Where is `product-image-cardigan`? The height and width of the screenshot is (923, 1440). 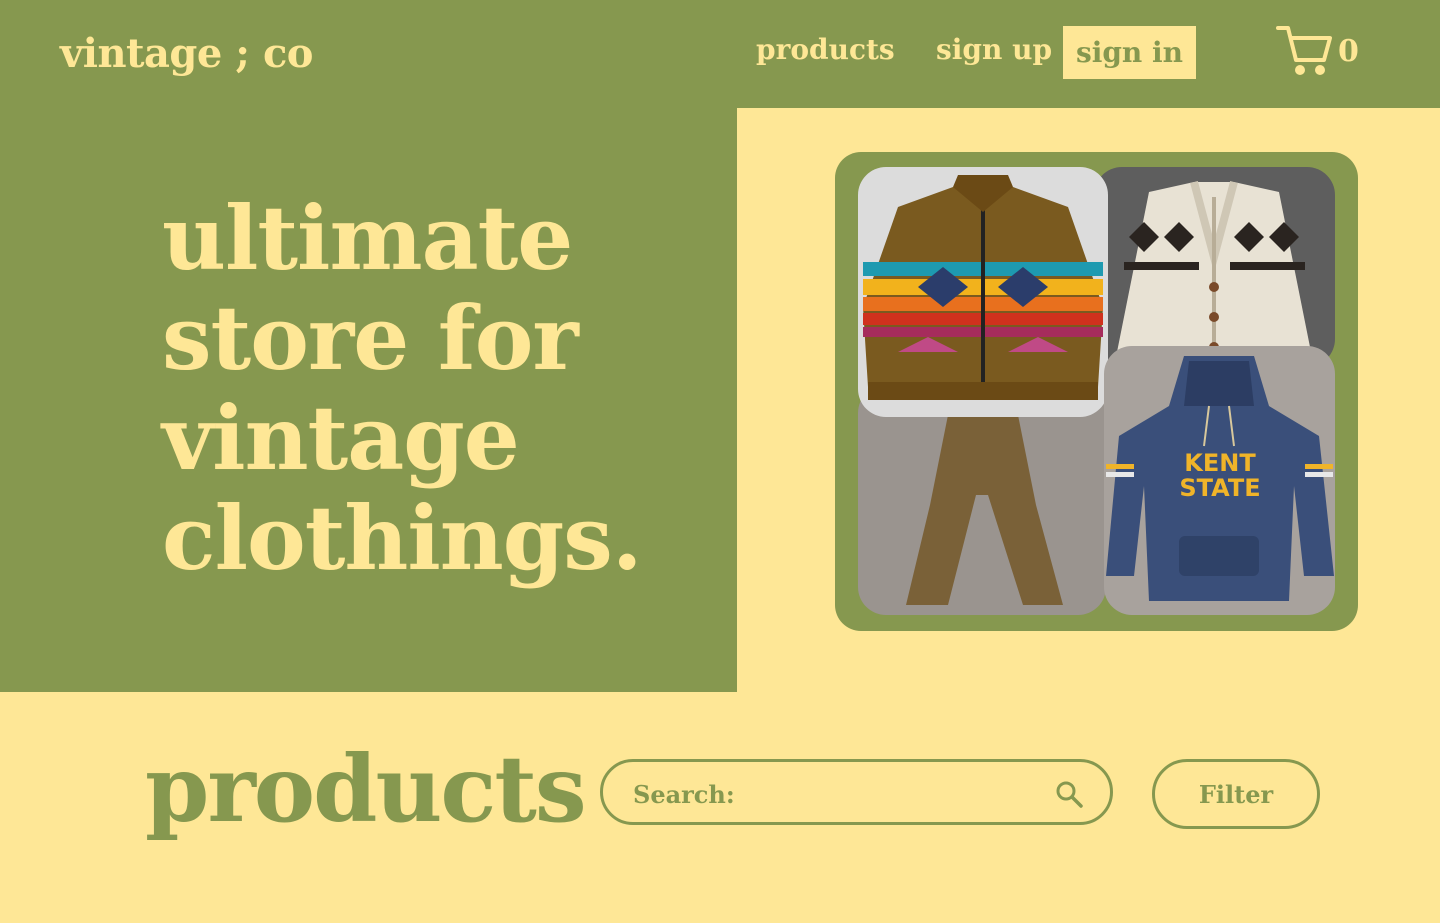
product-image-cardigan is located at coordinates (1214, 267).